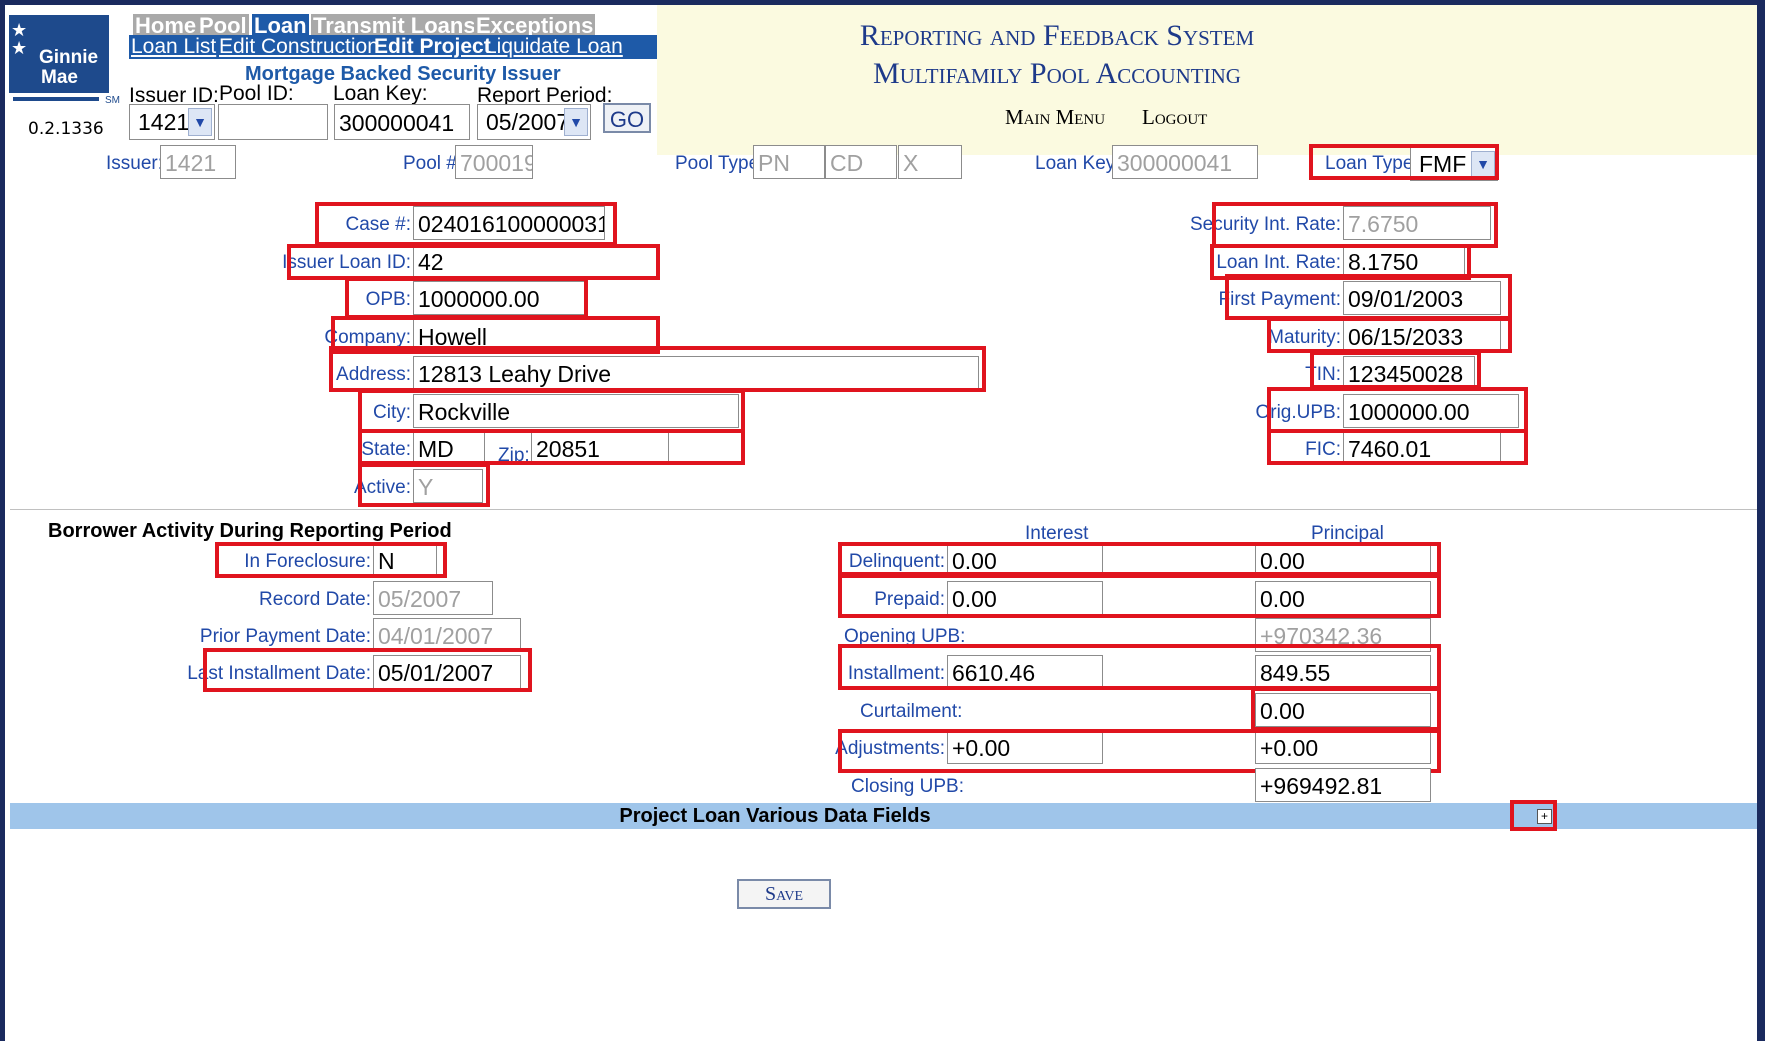  What do you see at coordinates (909, 599) in the screenshot?
I see `prepaid-label: Prepaid:` at bounding box center [909, 599].